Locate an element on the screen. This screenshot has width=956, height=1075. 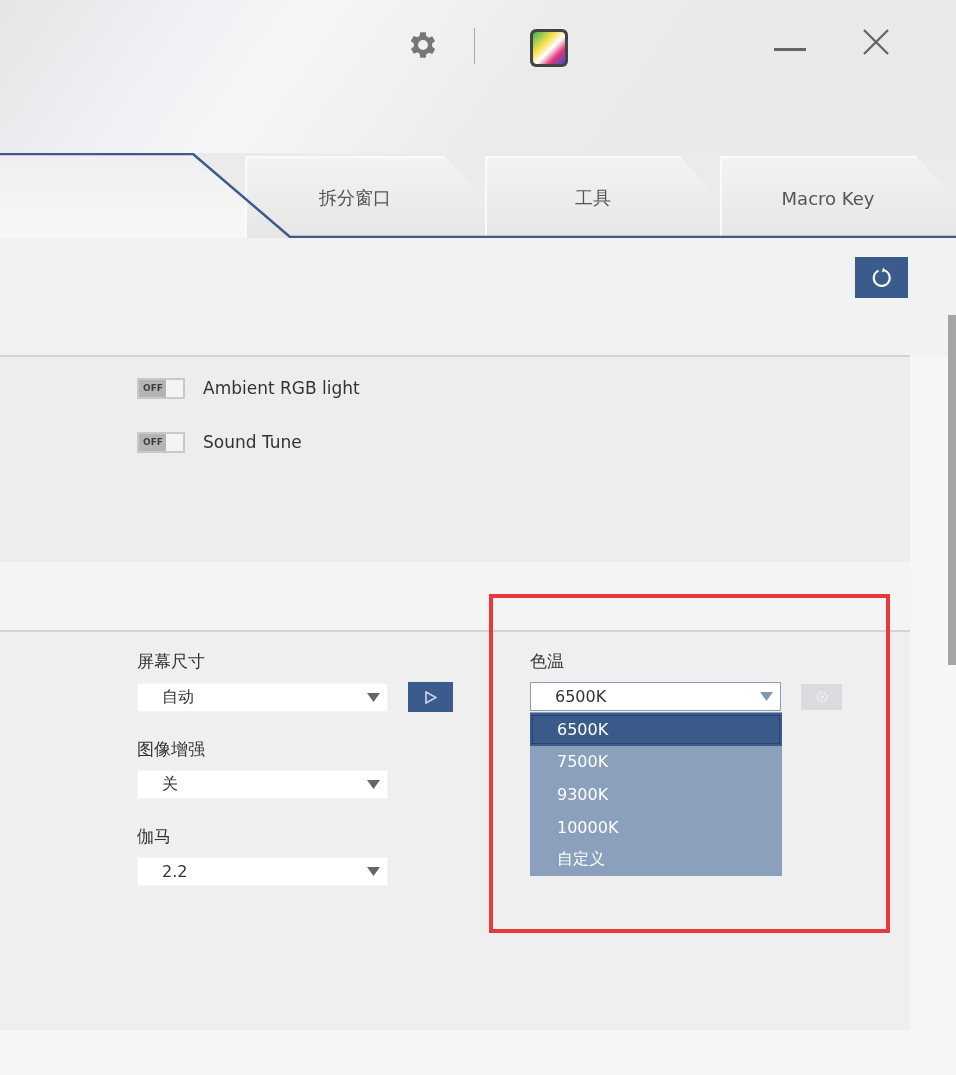
dropdown-select: 关 is located at coordinates (262, 784).